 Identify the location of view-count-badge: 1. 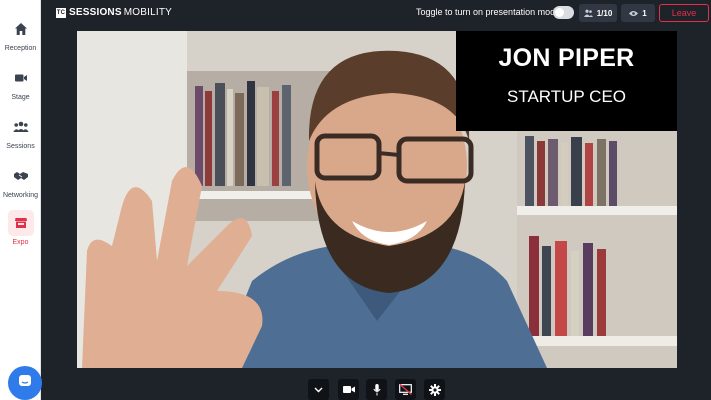
(638, 13).